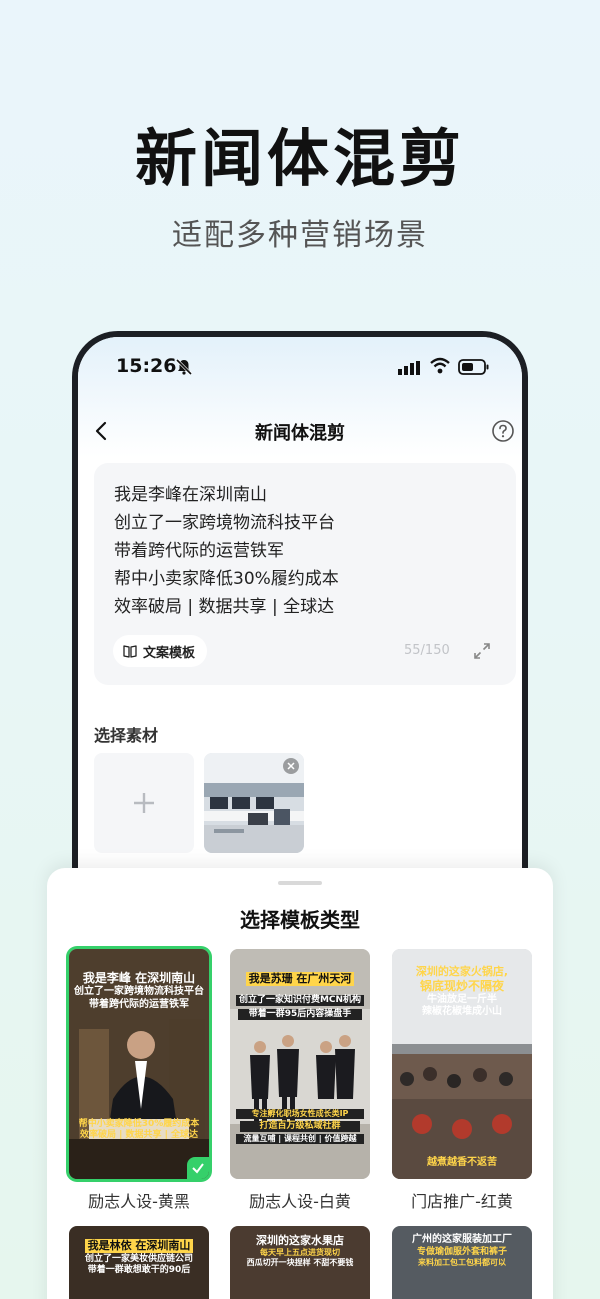  What do you see at coordinates (409, 368) in the screenshot?
I see `signal-icon` at bounding box center [409, 368].